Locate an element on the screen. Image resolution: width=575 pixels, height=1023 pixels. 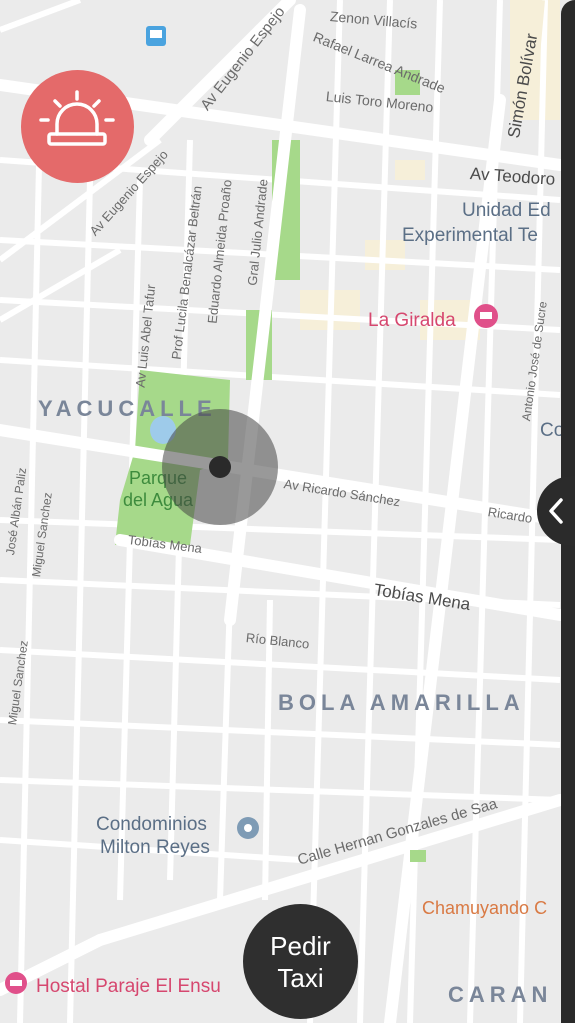
poi-label-hostal: Hostal Paraje El Ensu is located at coordinates (128, 986).